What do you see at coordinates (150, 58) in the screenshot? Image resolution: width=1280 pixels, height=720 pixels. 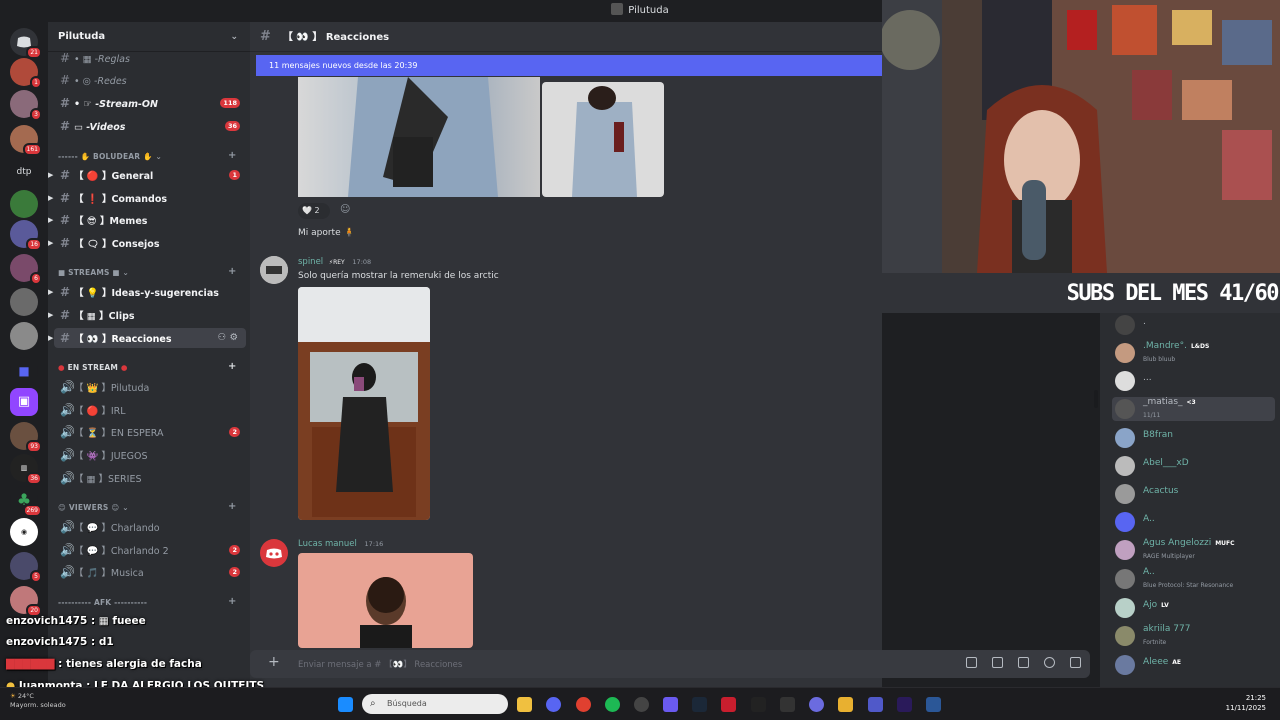 I see `channel-item: # • ▦ -Reglas` at bounding box center [150, 58].